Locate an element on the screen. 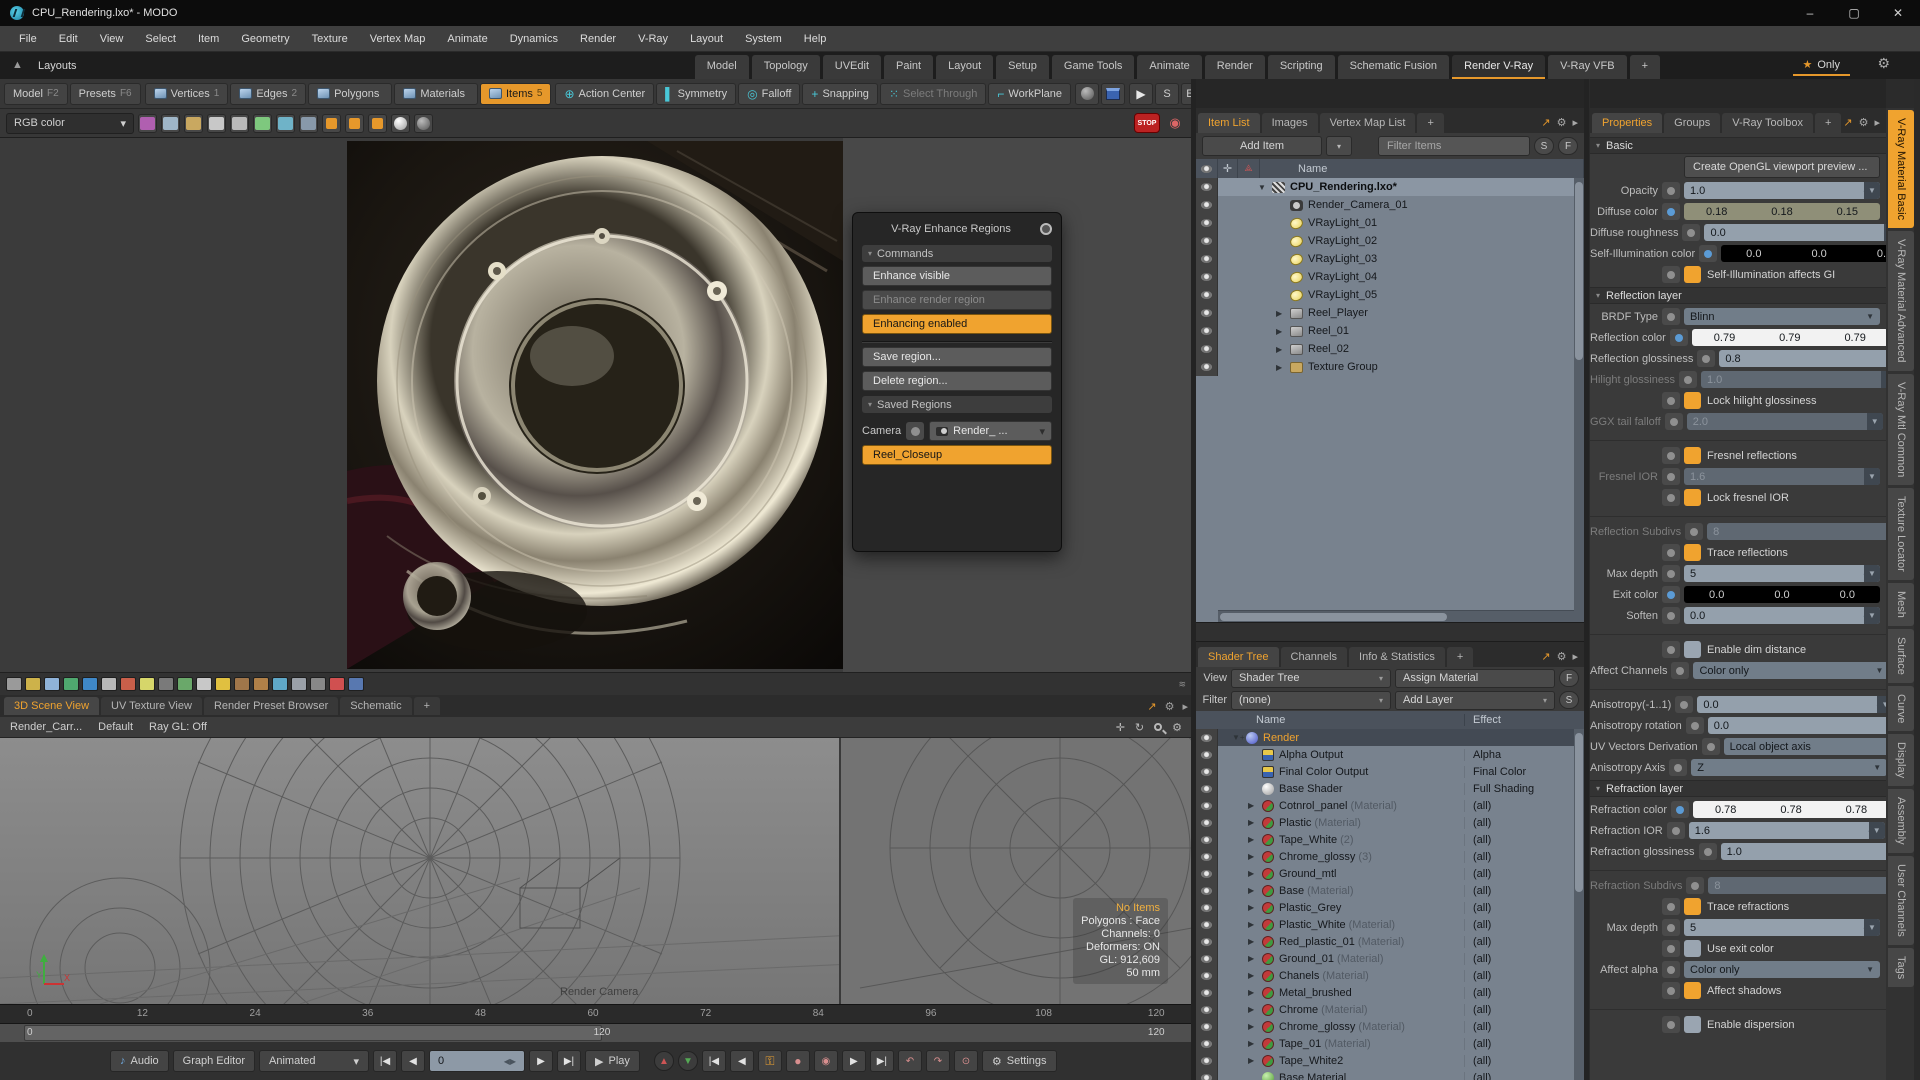 This screenshot has width=1920, height=1080. category-tab: Texture Locator is located at coordinates (1901, 533).